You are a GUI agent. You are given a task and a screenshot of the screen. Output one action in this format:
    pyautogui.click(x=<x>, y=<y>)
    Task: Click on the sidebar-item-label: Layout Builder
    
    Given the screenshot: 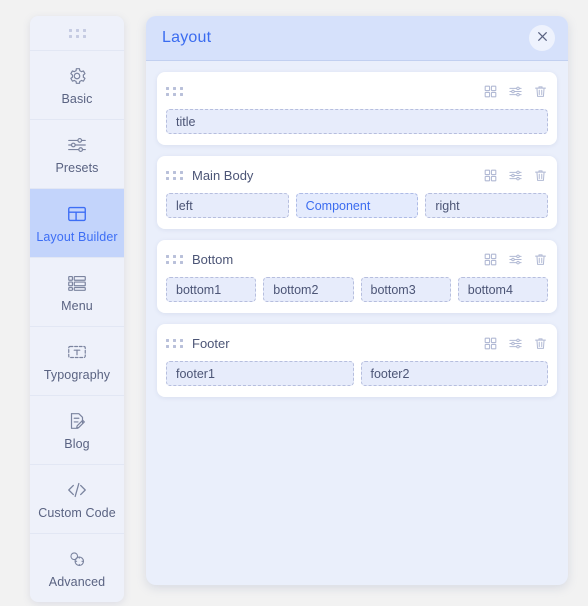 What is the action you would take?
    pyautogui.click(x=77, y=236)
    